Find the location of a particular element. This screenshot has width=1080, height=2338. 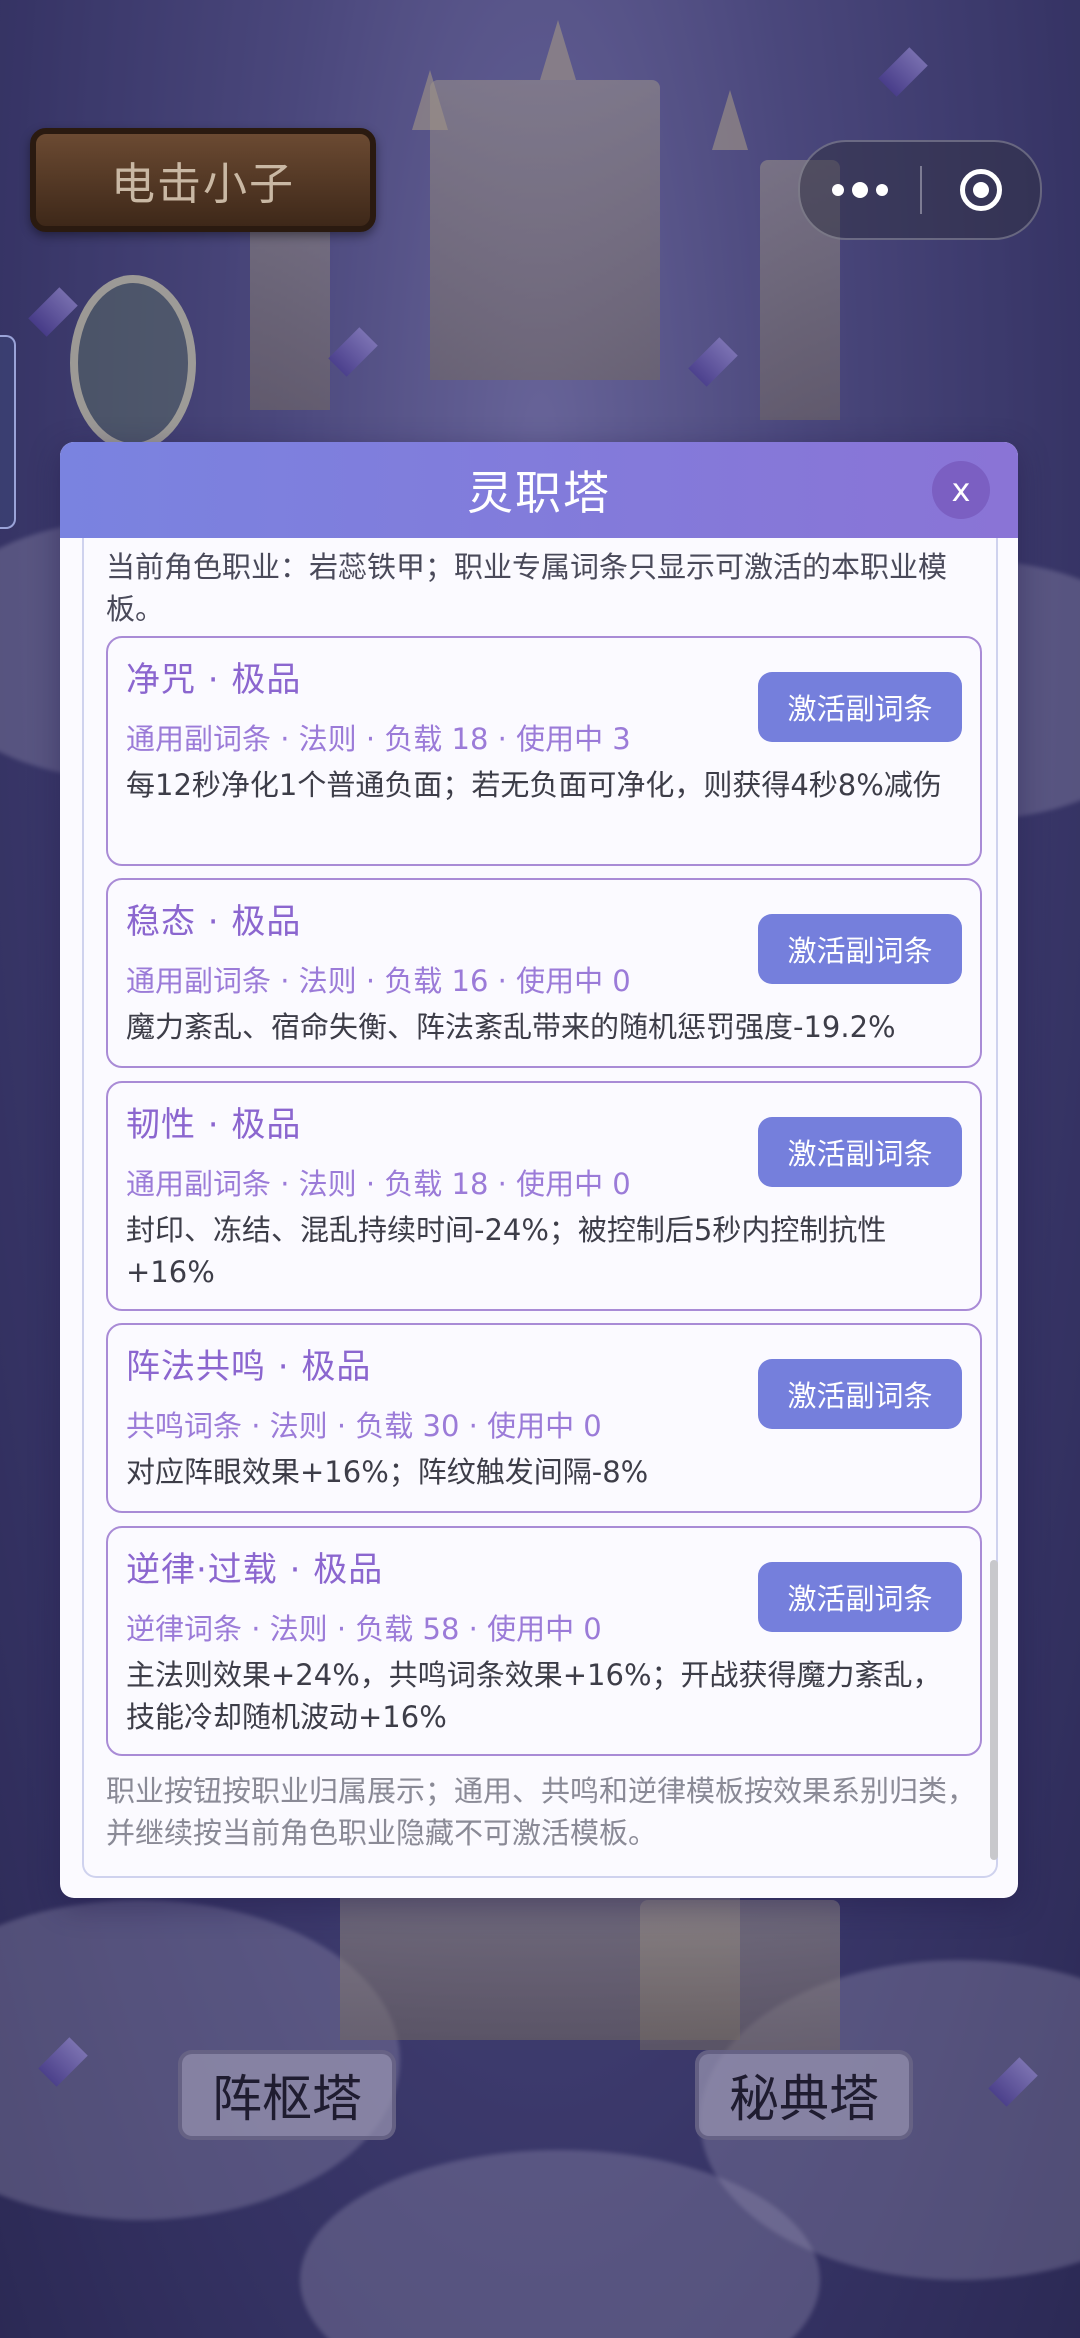

affix-meta: 共鸣词条 · 法则 · 负载 30 · 使用中 0 is located at coordinates (364, 1426).